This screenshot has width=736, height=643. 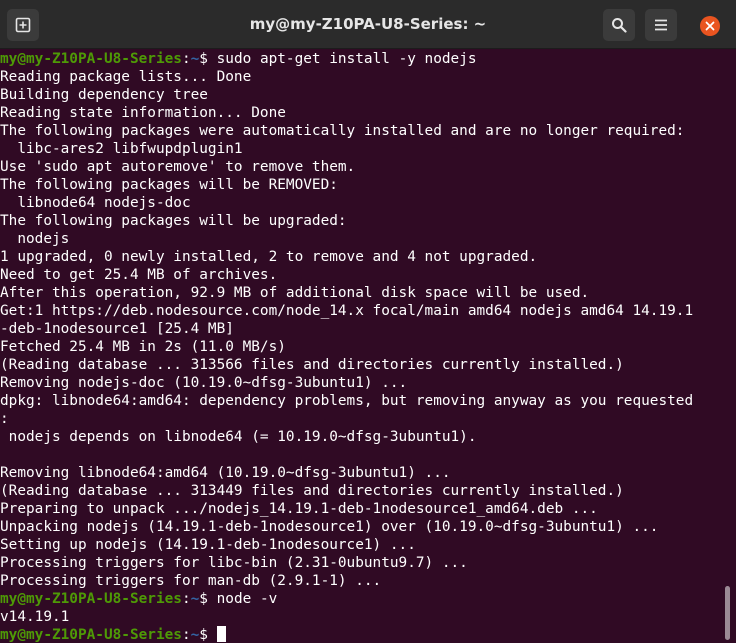 What do you see at coordinates (4, 419) in the screenshot?
I see `output-line: :` at bounding box center [4, 419].